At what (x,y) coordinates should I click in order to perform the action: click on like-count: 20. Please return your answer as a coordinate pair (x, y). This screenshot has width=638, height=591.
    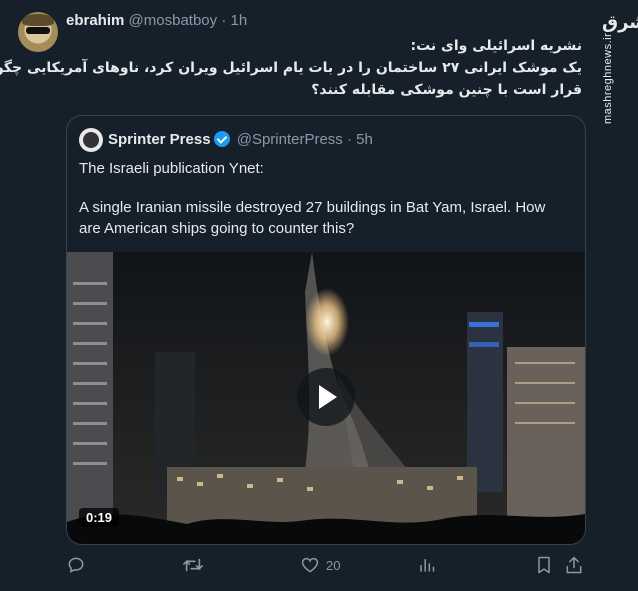
    Looking at the image, I should click on (333, 565).